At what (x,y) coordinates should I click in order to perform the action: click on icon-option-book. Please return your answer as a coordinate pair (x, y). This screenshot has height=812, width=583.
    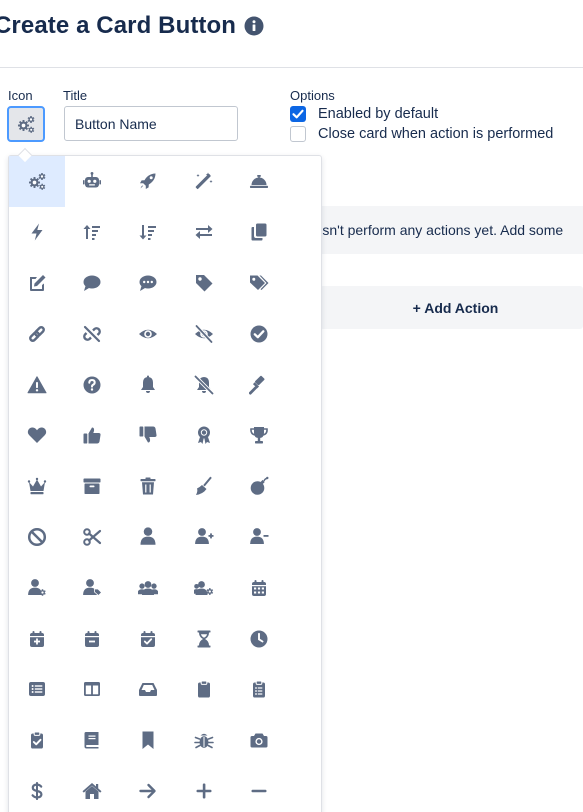
    Looking at the image, I should click on (93, 740).